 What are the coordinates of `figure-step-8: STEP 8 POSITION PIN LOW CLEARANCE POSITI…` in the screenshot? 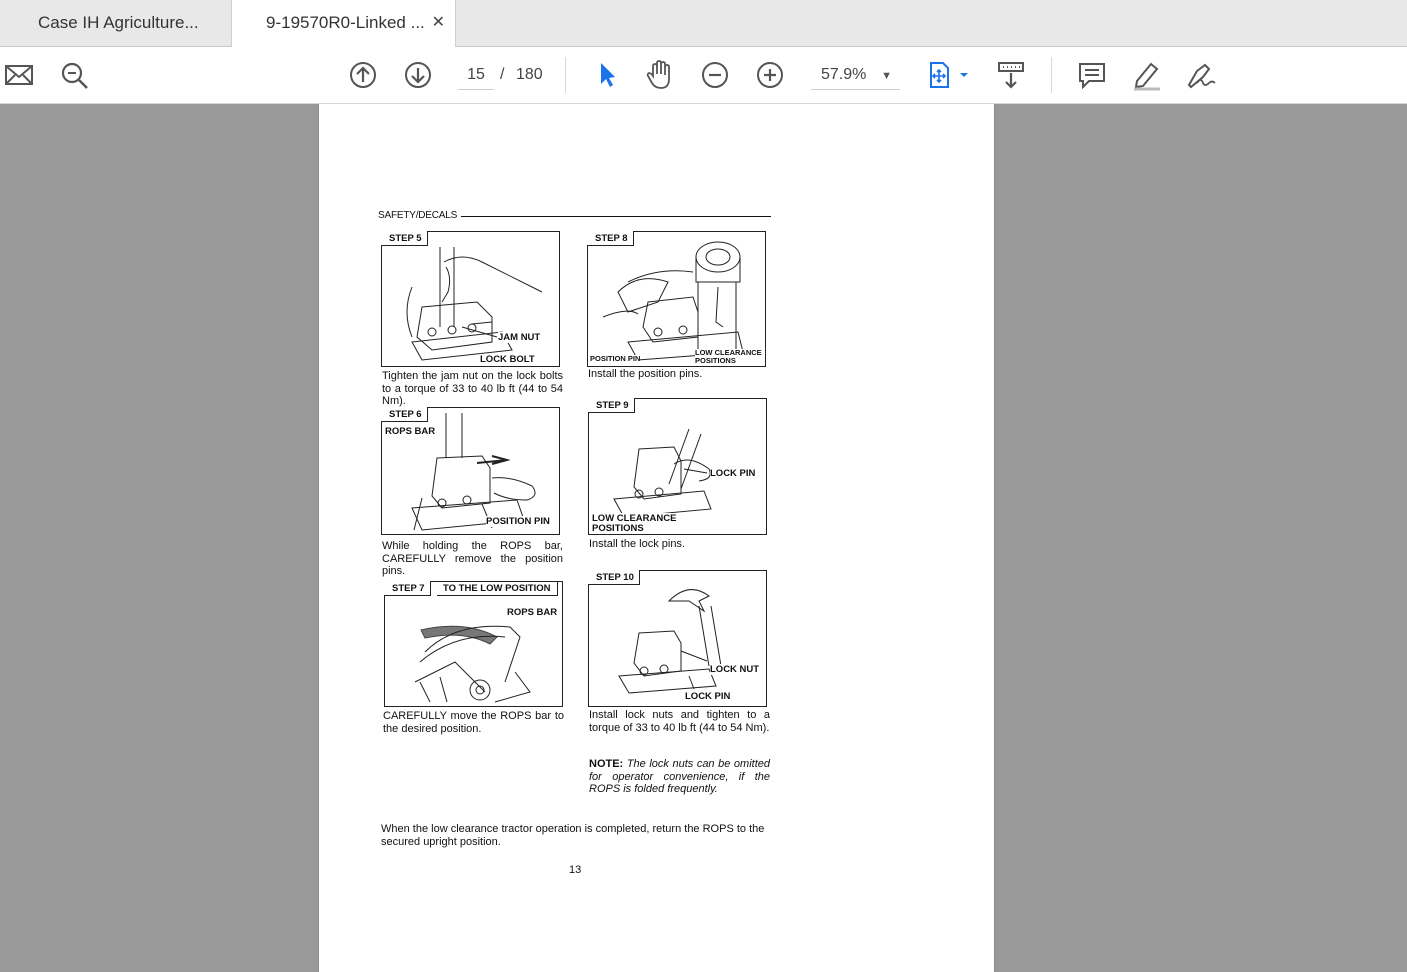 It's located at (676, 299).